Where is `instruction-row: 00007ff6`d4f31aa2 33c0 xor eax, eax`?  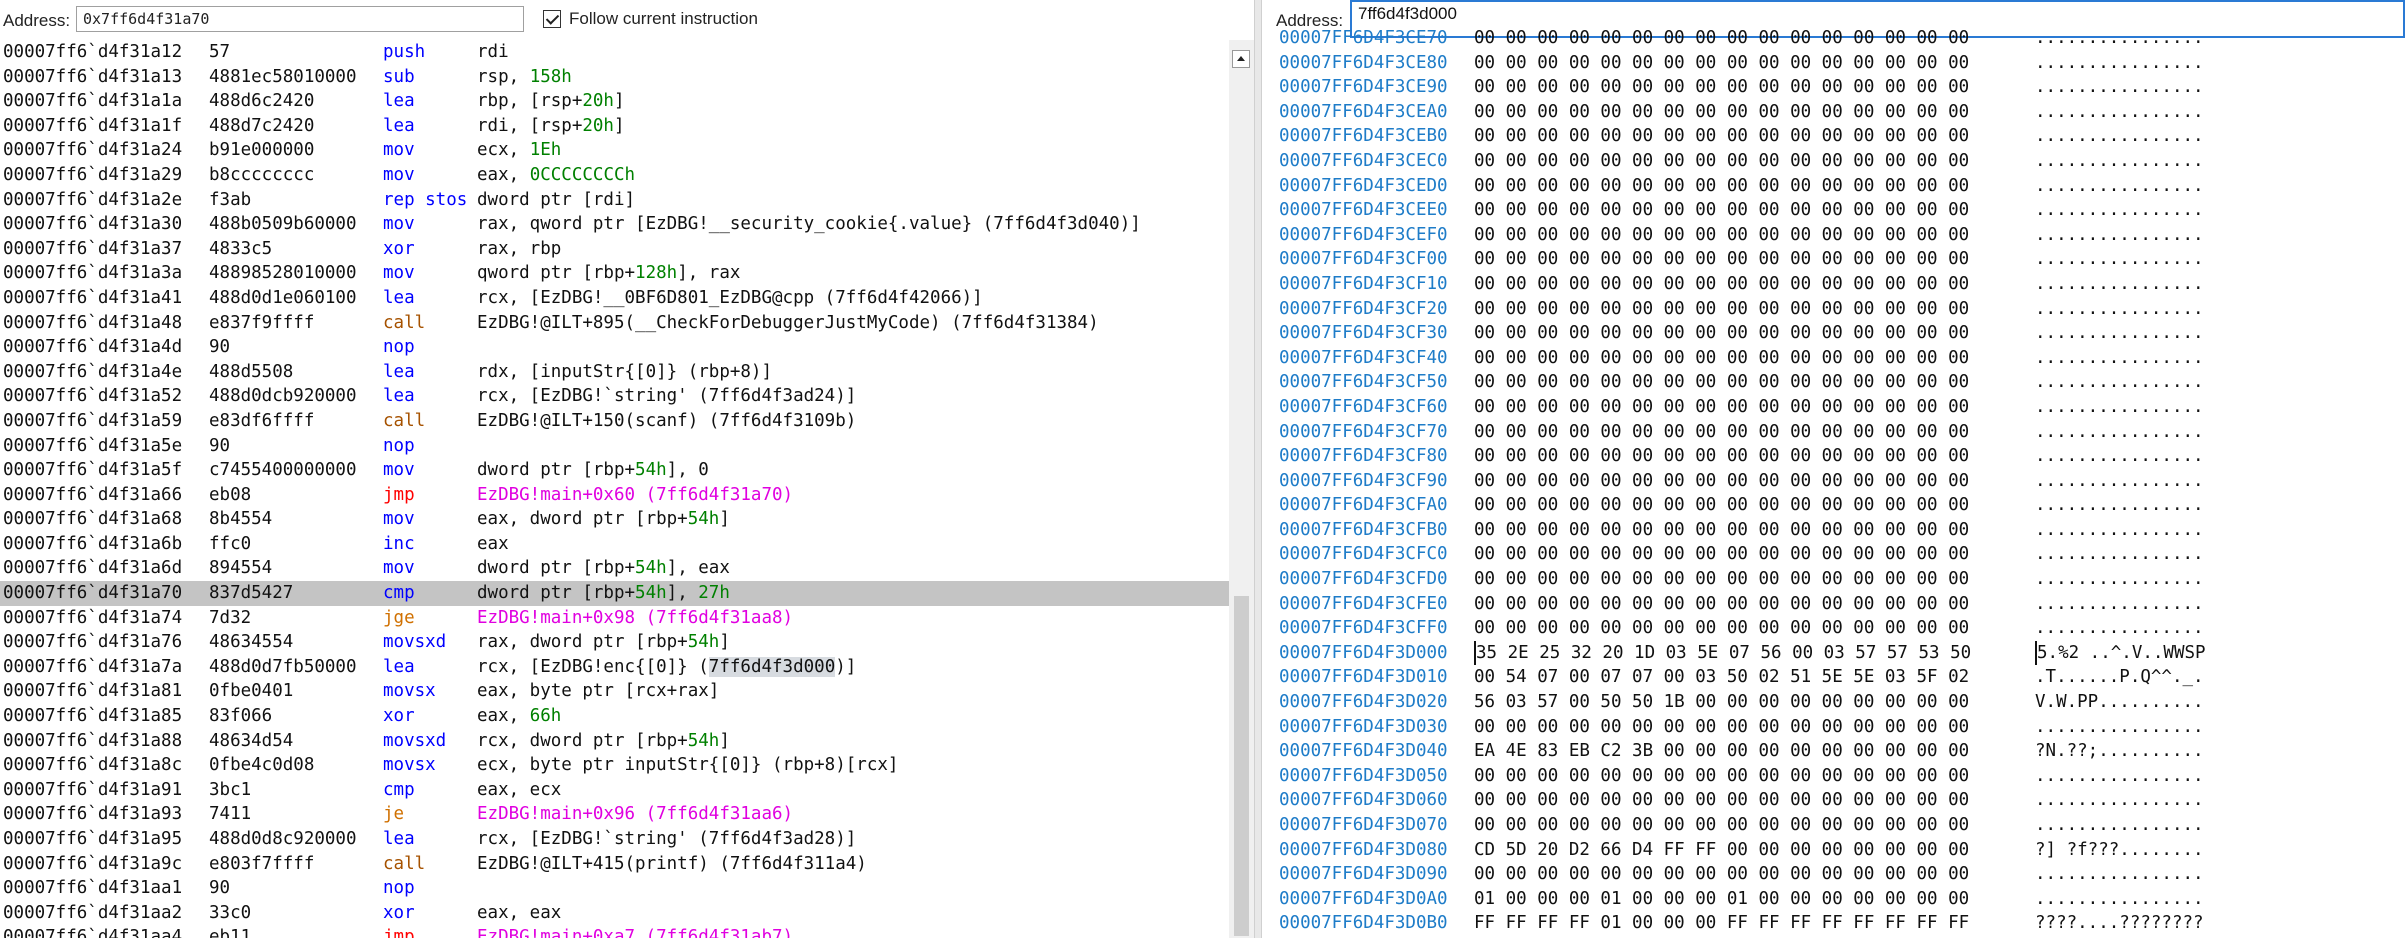
instruction-row: 00007ff6`d4f31aa2 33c0 xor eax, eax is located at coordinates (614, 913).